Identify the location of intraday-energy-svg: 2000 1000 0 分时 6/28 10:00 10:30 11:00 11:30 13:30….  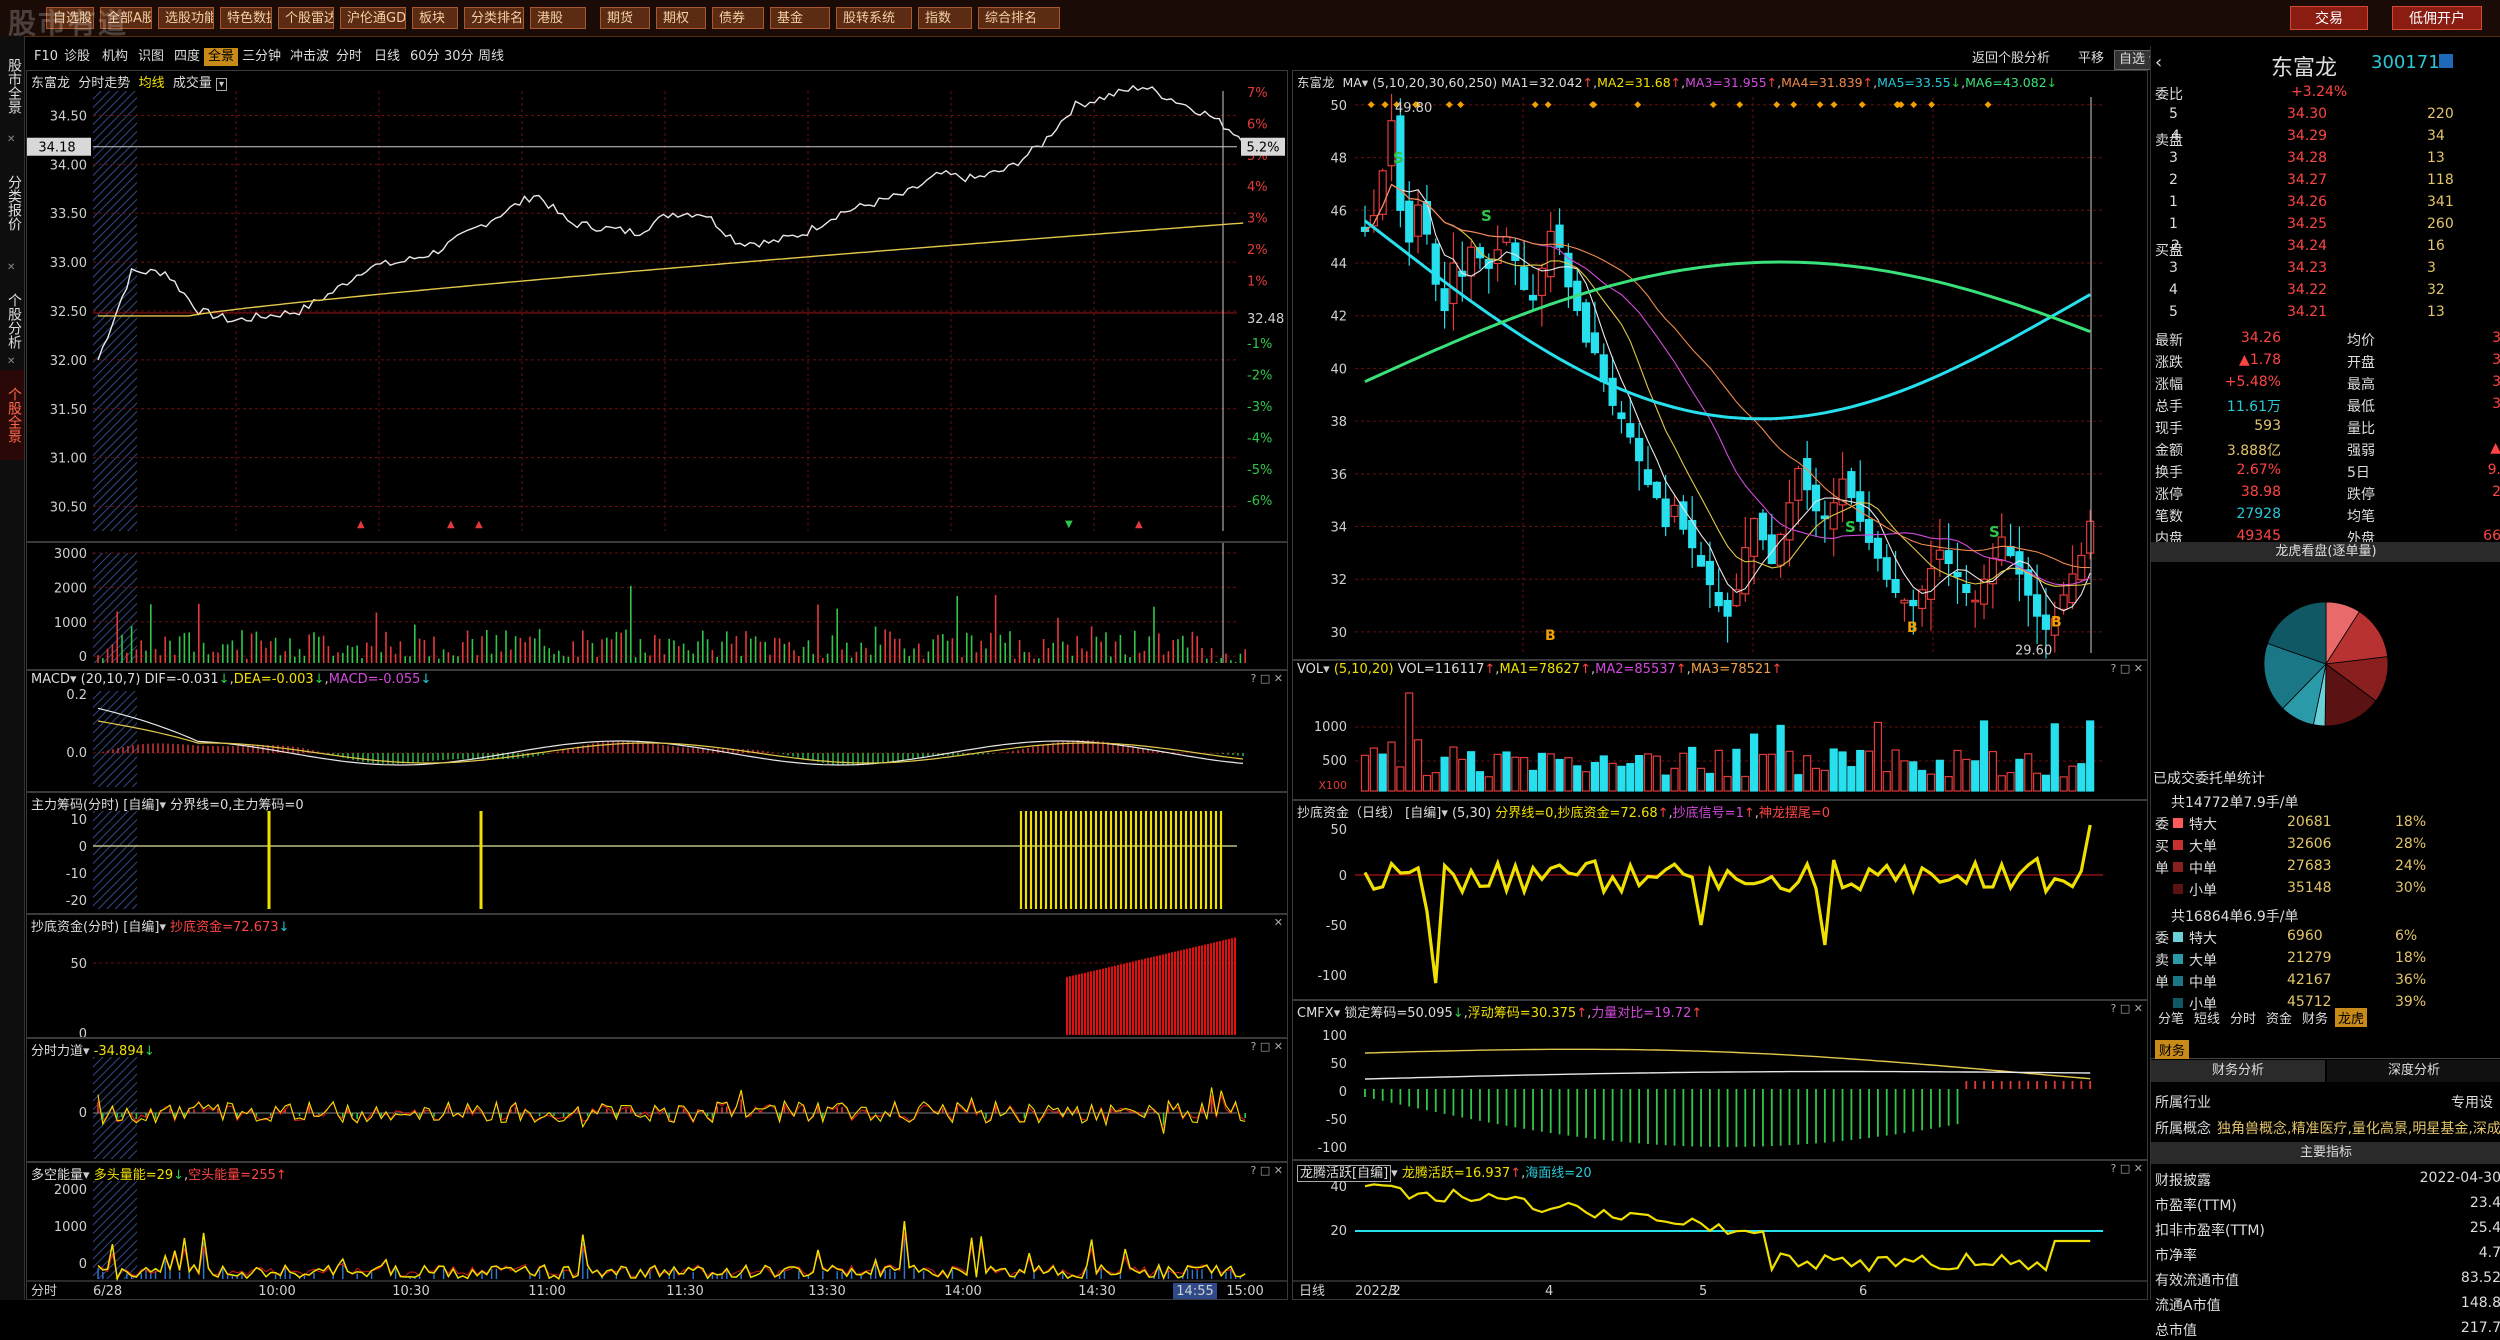
(657, 1231).